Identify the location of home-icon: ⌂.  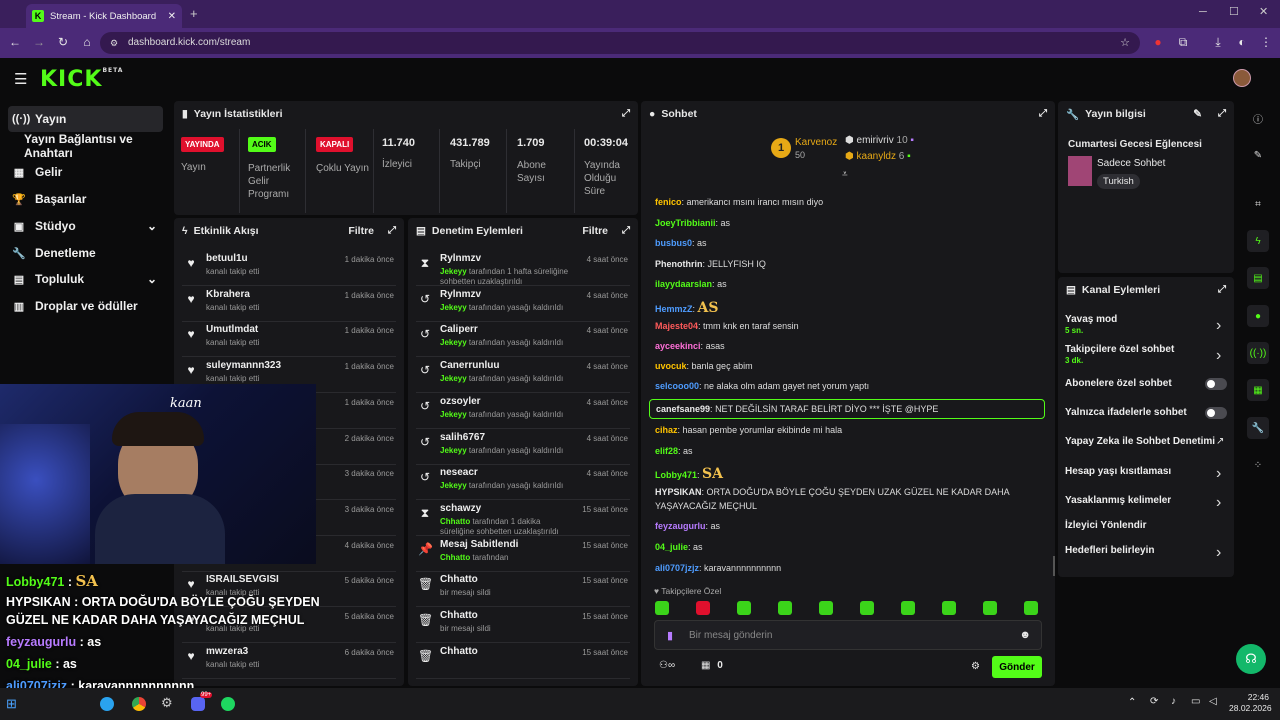
(87, 42).